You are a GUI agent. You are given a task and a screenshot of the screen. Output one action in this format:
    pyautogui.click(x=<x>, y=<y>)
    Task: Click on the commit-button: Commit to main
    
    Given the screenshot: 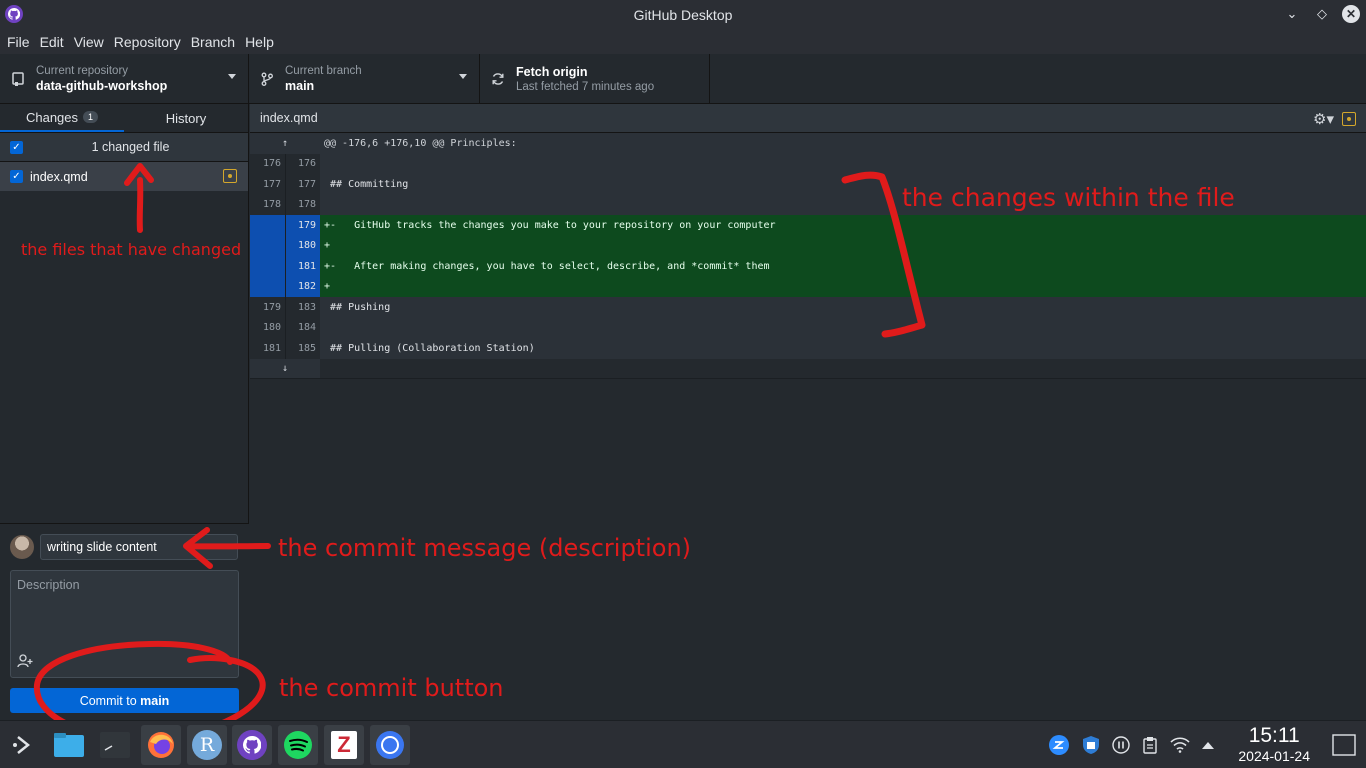 What is the action you would take?
    pyautogui.click(x=124, y=700)
    